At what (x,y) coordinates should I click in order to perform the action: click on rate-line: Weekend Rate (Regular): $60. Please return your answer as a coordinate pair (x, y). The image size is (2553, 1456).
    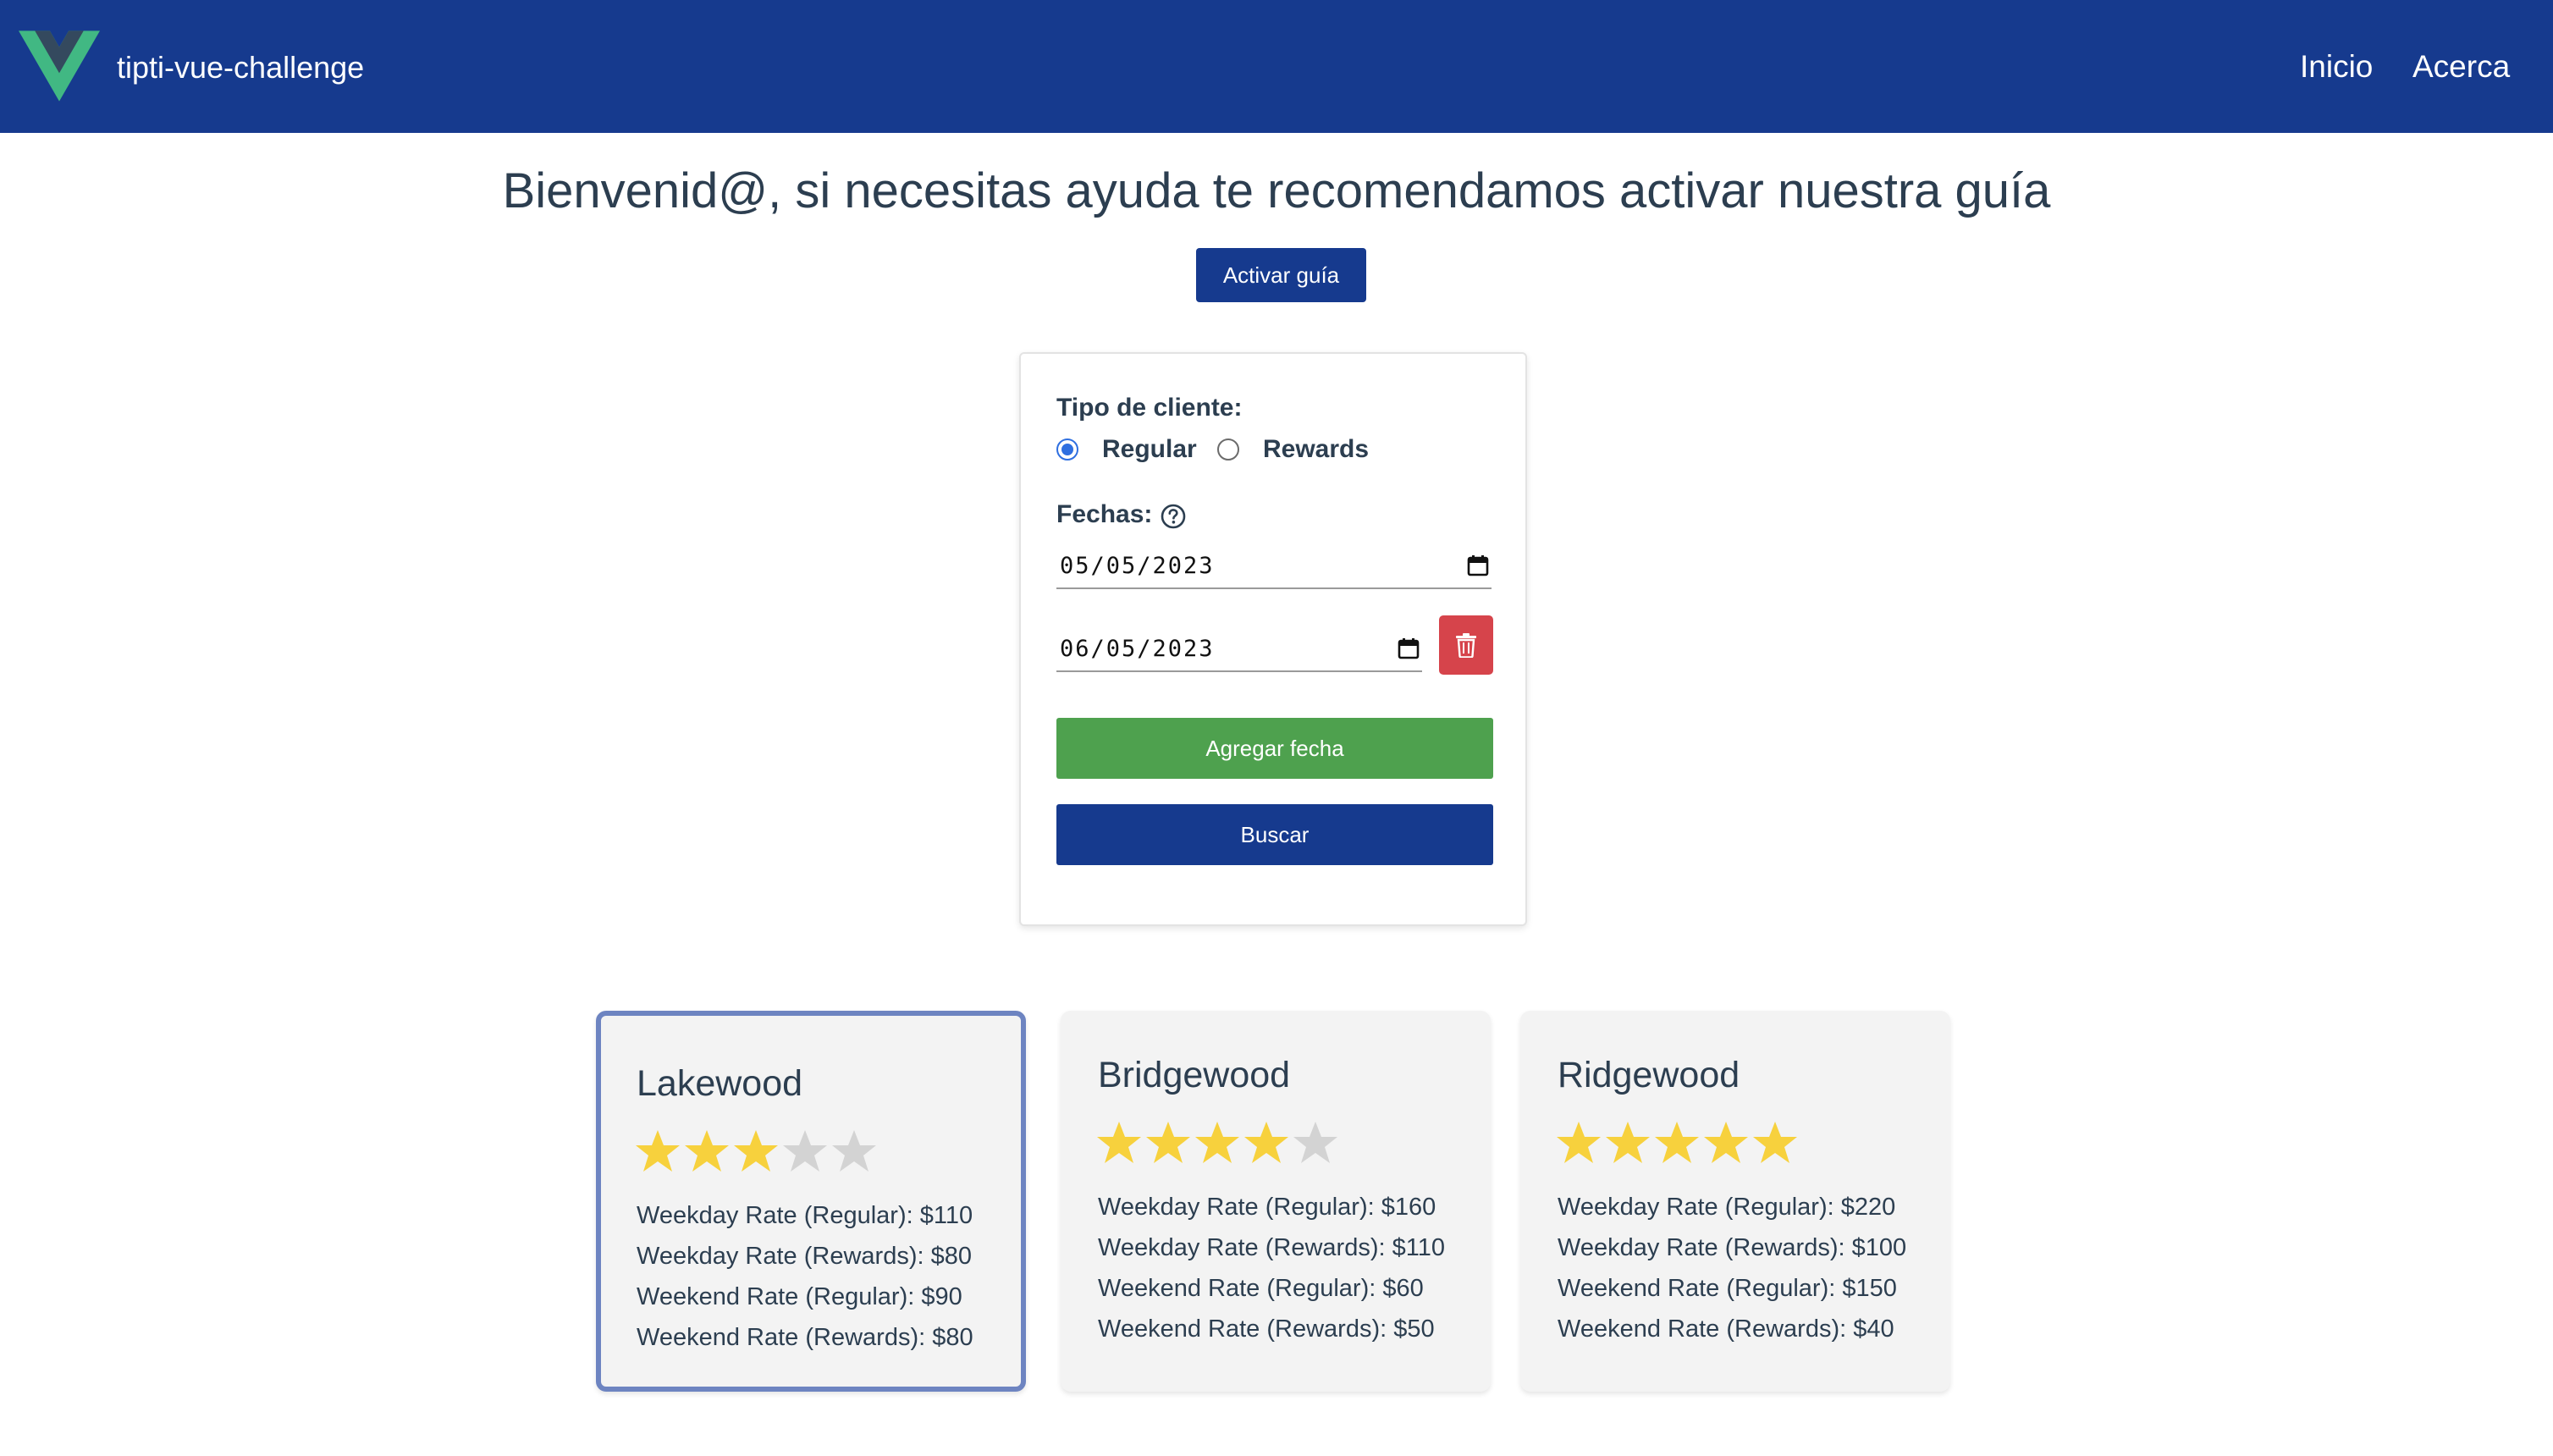
    Looking at the image, I should click on (1261, 1288).